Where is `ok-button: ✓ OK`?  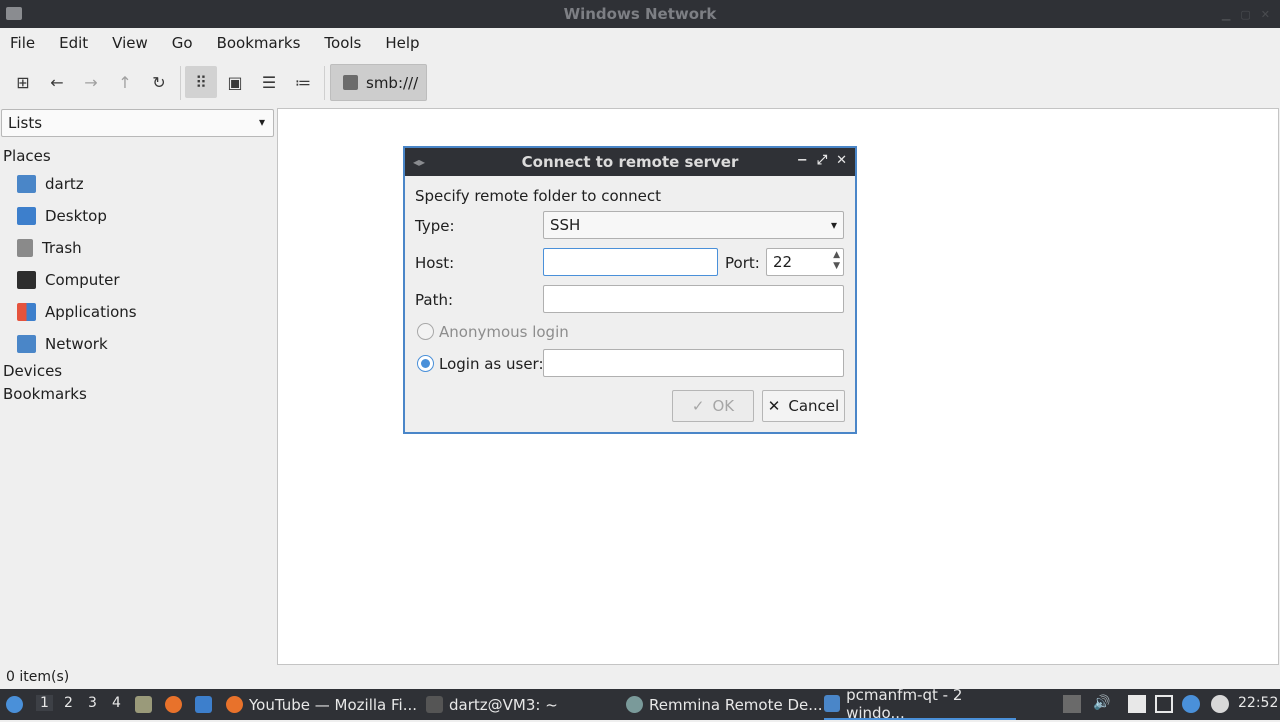 ok-button: ✓ OK is located at coordinates (713, 406).